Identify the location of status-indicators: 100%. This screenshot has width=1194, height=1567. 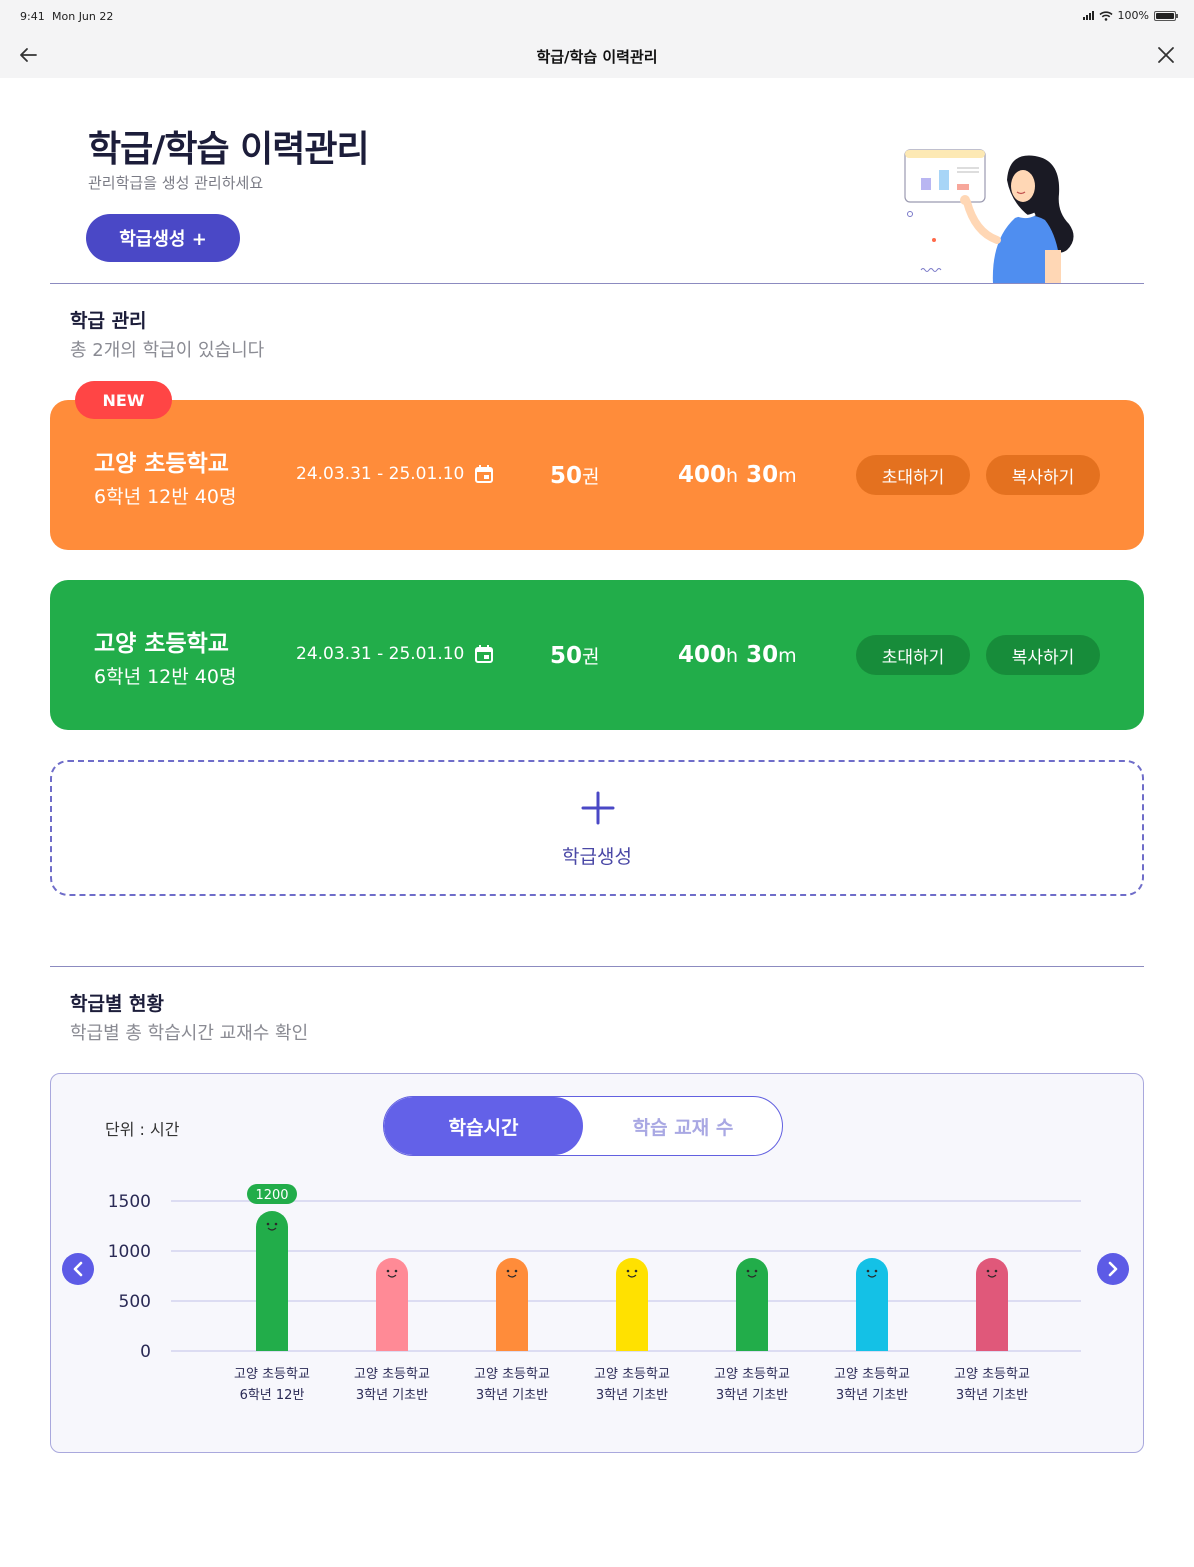
(1130, 15).